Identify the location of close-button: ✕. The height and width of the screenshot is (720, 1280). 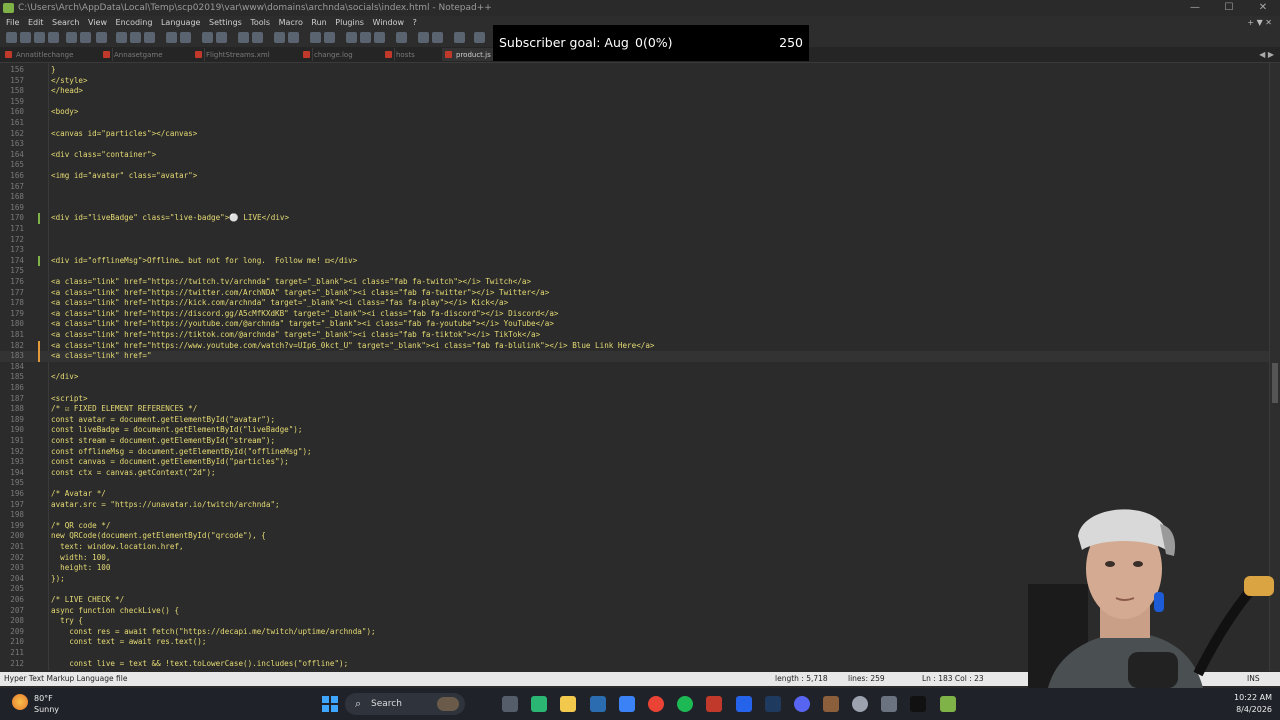
(1263, 8).